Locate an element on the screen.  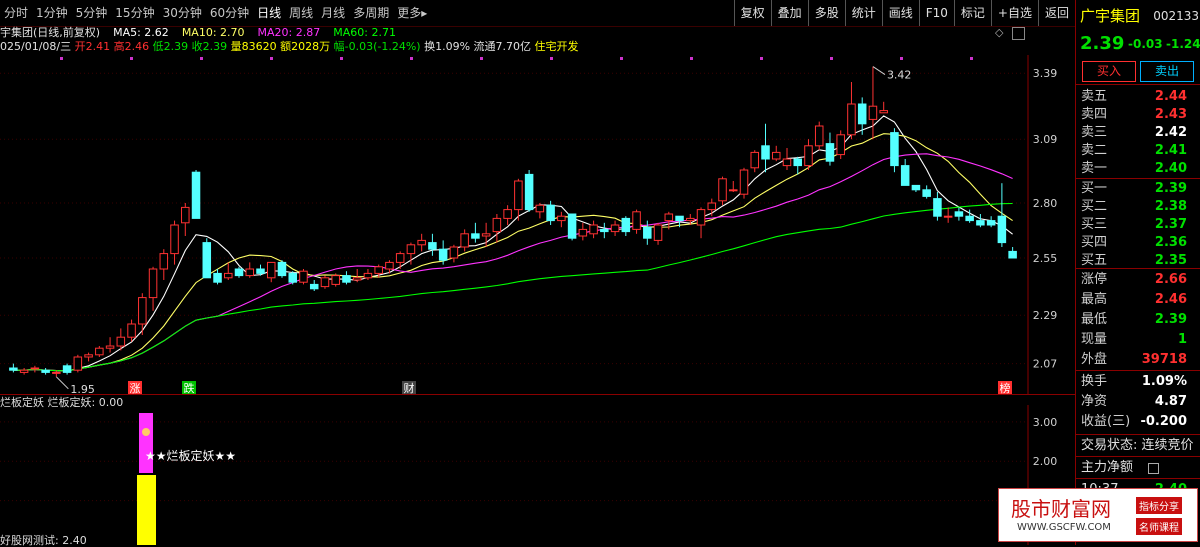
book-price: 2.44 is located at coordinates (1170, 96).